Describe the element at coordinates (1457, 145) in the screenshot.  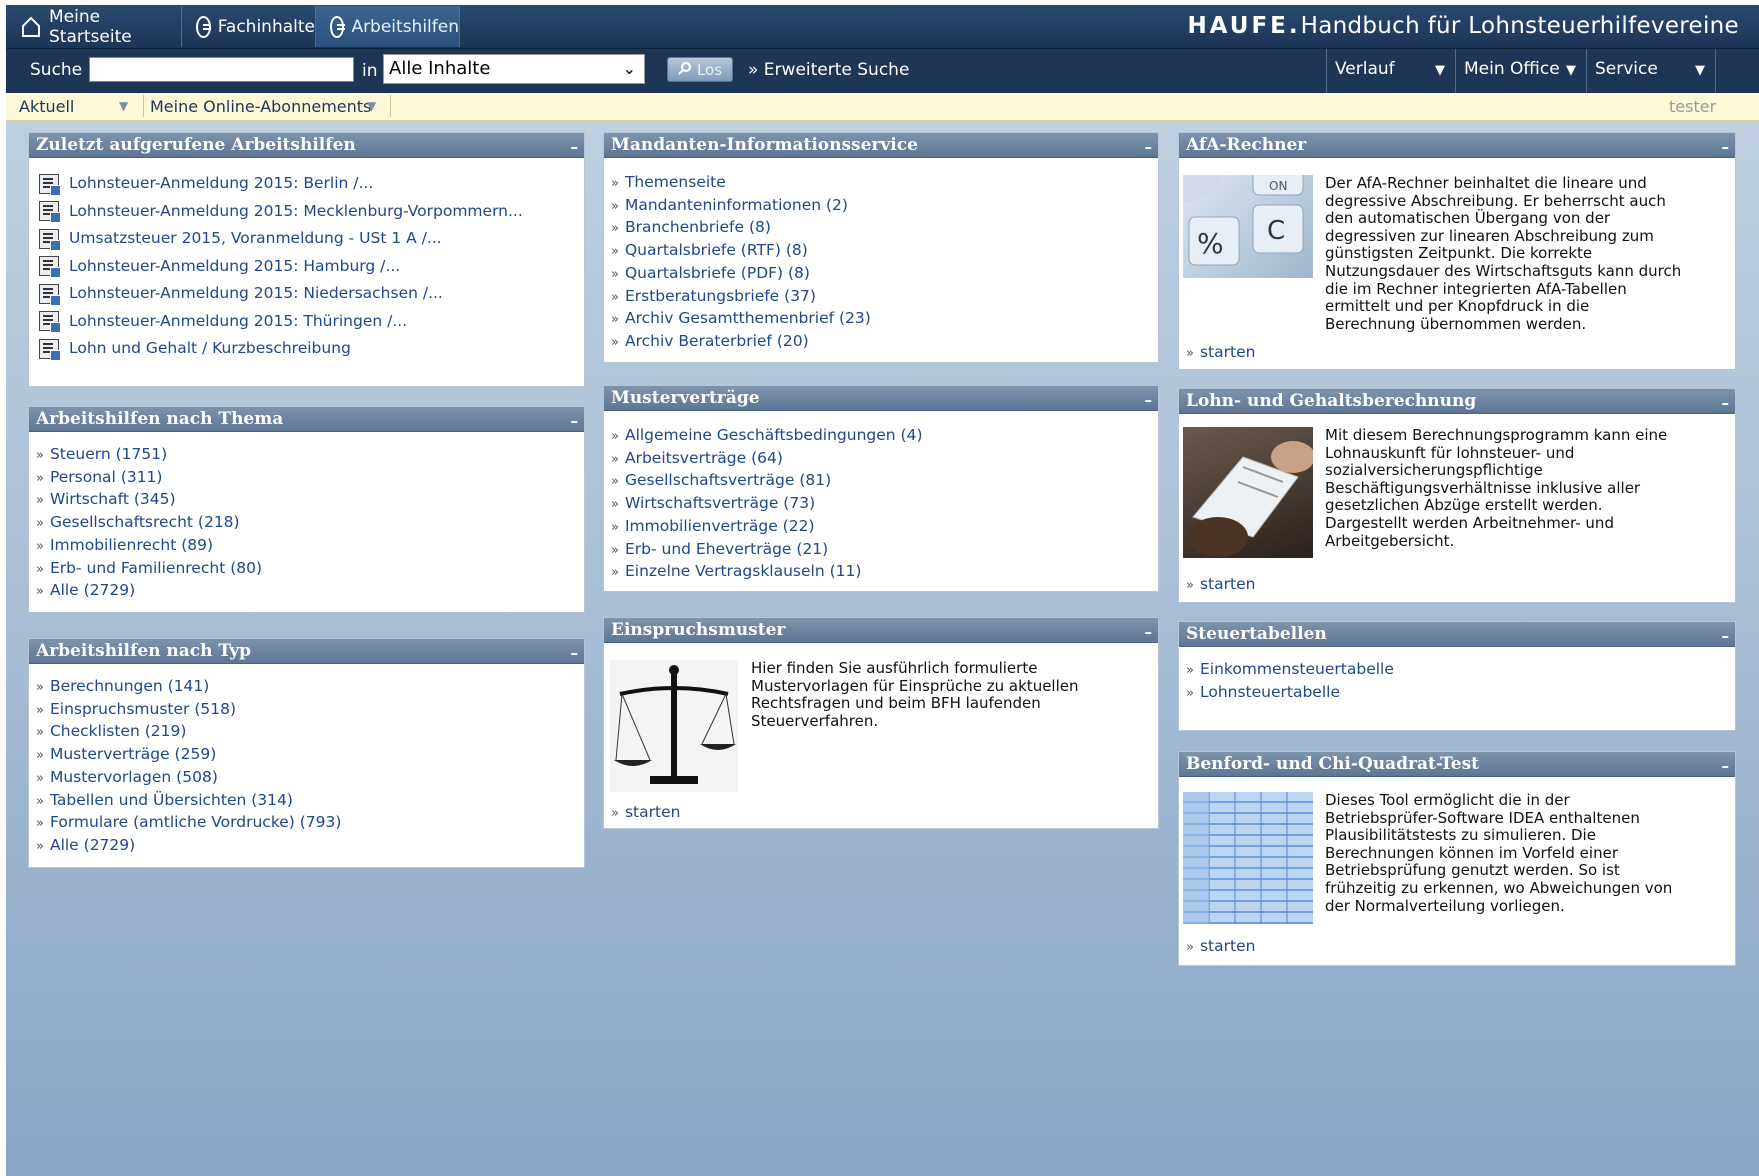
I see `panel-title: AfA-Rechner –` at that location.